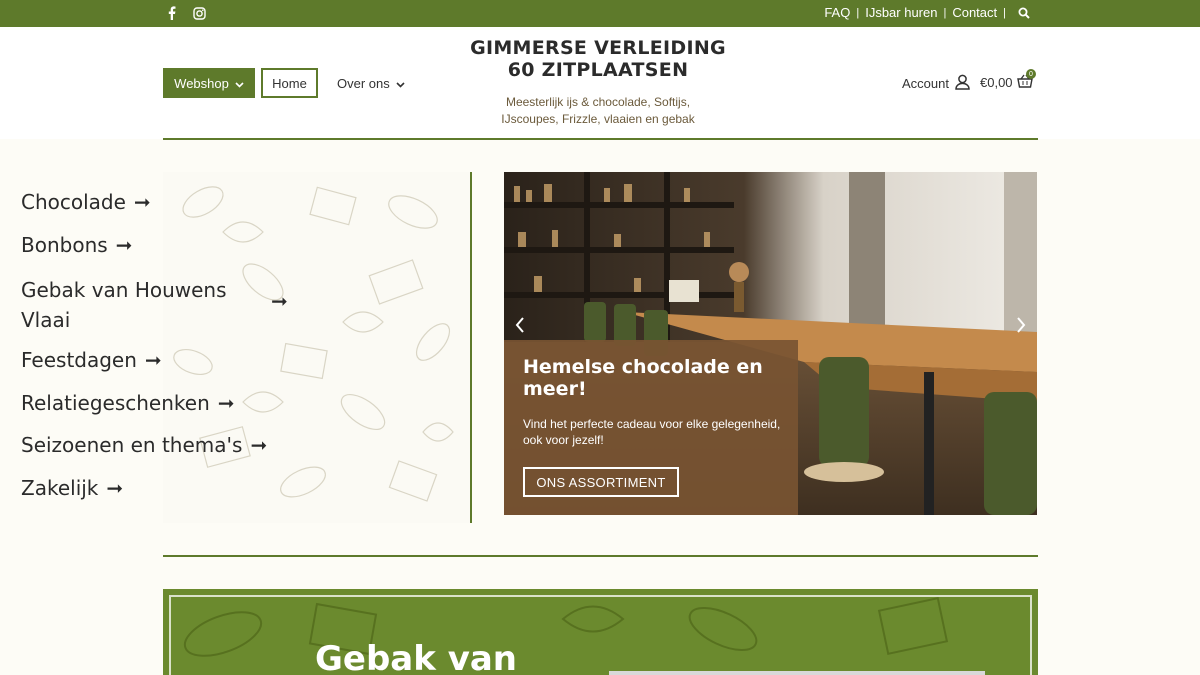  Describe the element at coordinates (1021, 325) in the screenshot. I see `slider-next-button` at that location.